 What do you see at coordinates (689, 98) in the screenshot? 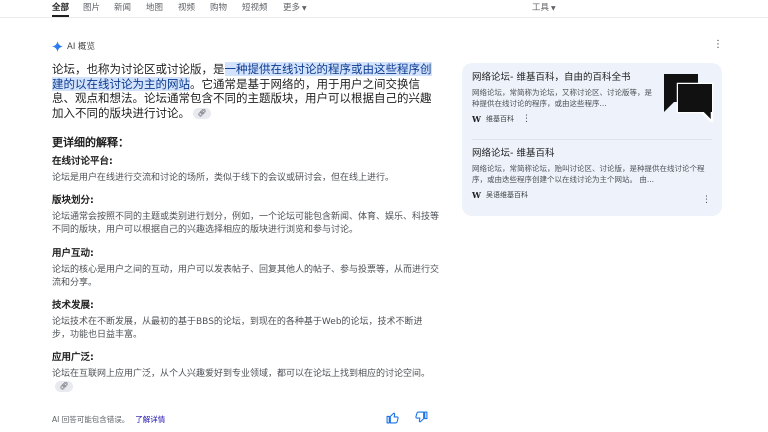
I see `forum-chat-icon` at bounding box center [689, 98].